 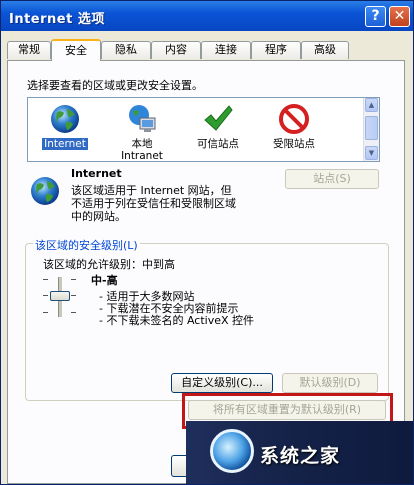 What do you see at coordinates (57, 19) in the screenshot?
I see `window-title: Internet 选项` at bounding box center [57, 19].